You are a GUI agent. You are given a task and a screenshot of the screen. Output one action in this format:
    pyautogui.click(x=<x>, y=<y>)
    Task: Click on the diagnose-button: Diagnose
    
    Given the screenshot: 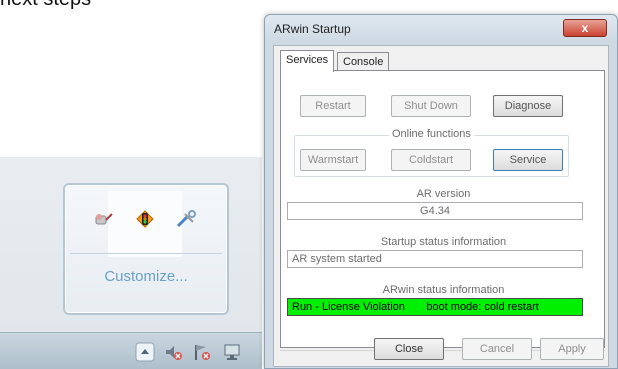 What is the action you would take?
    pyautogui.click(x=528, y=106)
    